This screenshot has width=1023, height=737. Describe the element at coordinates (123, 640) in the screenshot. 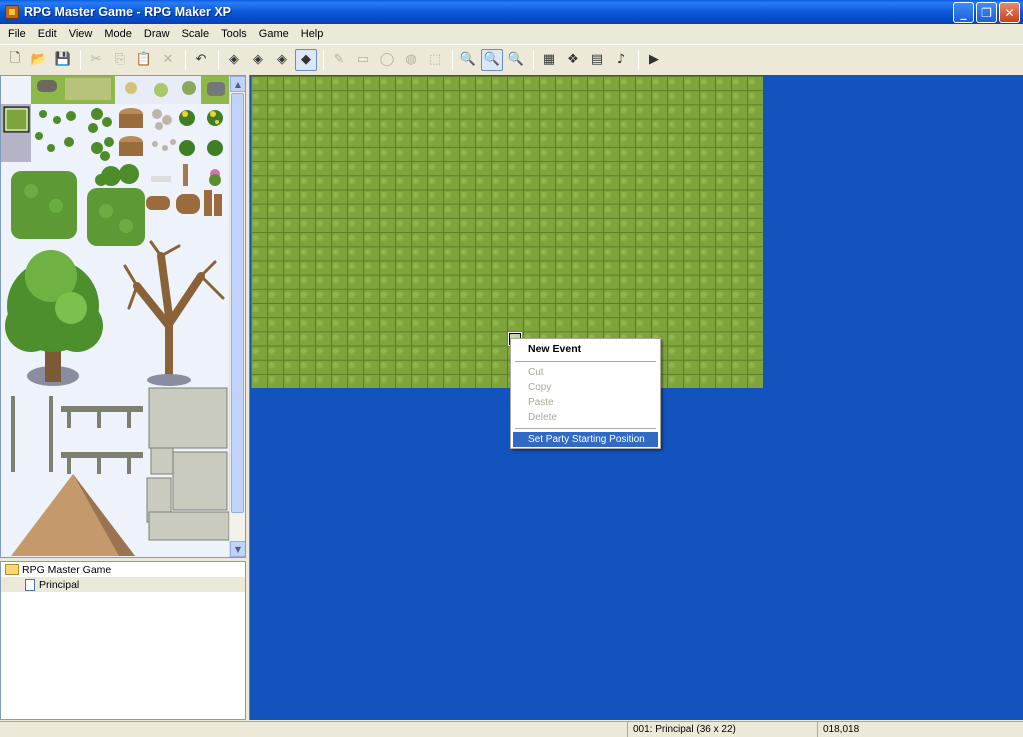

I see `map-tree: RPG Master Game Principal` at that location.